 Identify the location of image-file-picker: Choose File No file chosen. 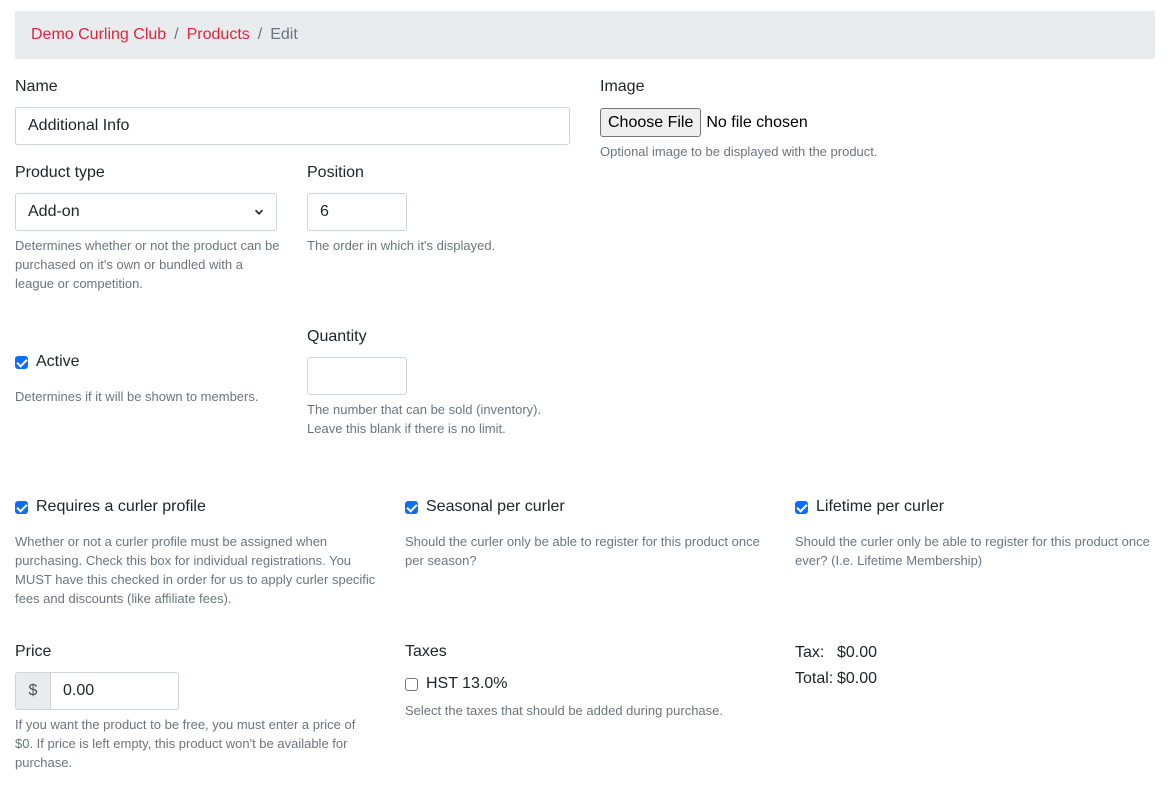
(704, 122).